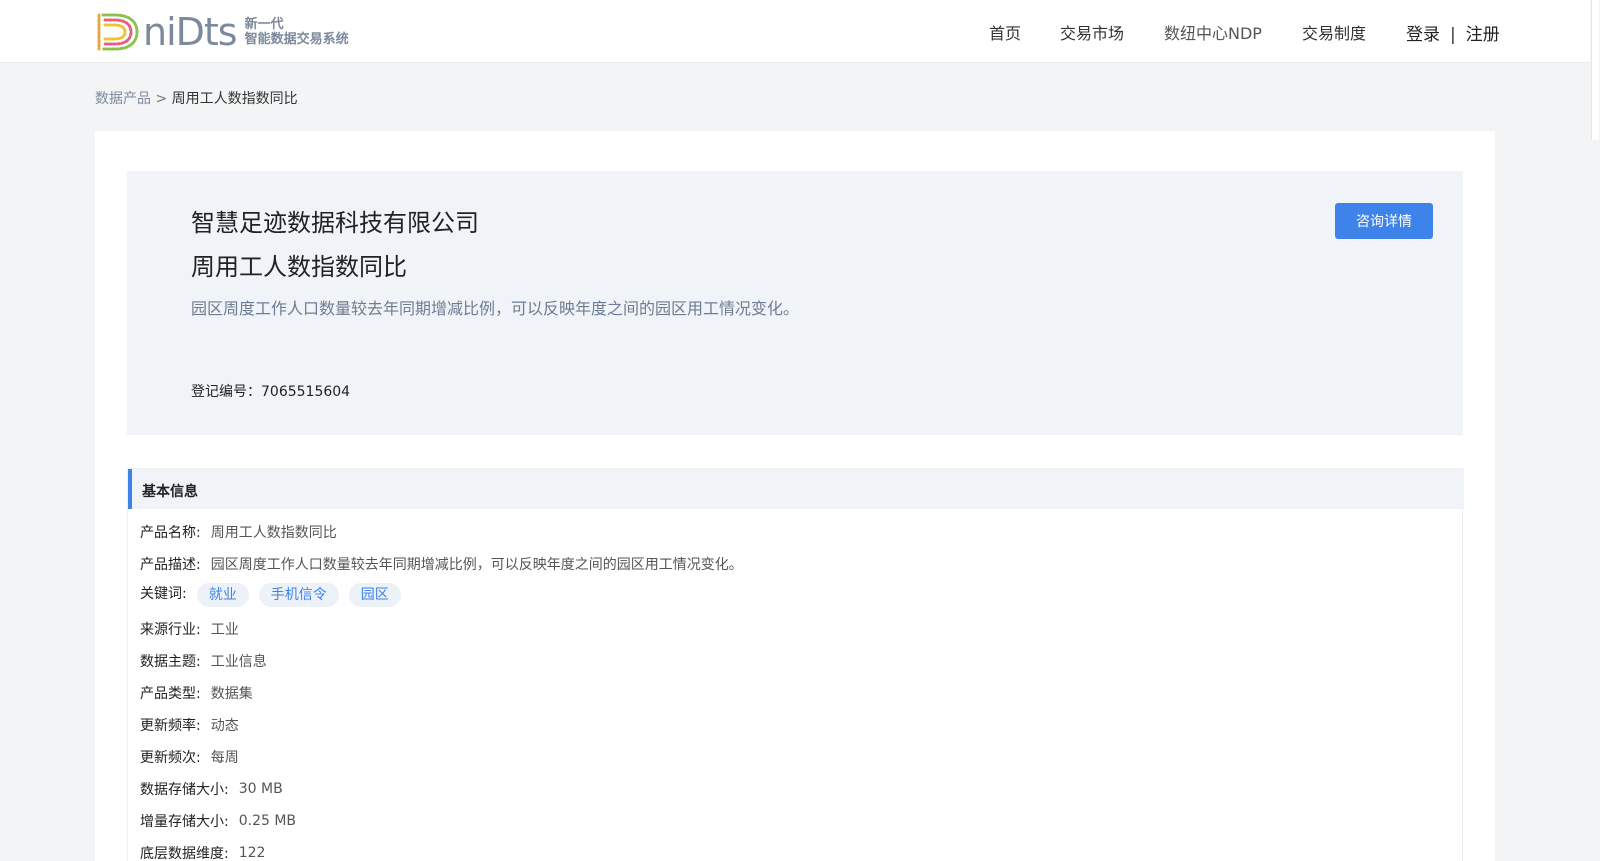 The image size is (1600, 861). I want to click on info-label: 更新频率:, so click(170, 726).